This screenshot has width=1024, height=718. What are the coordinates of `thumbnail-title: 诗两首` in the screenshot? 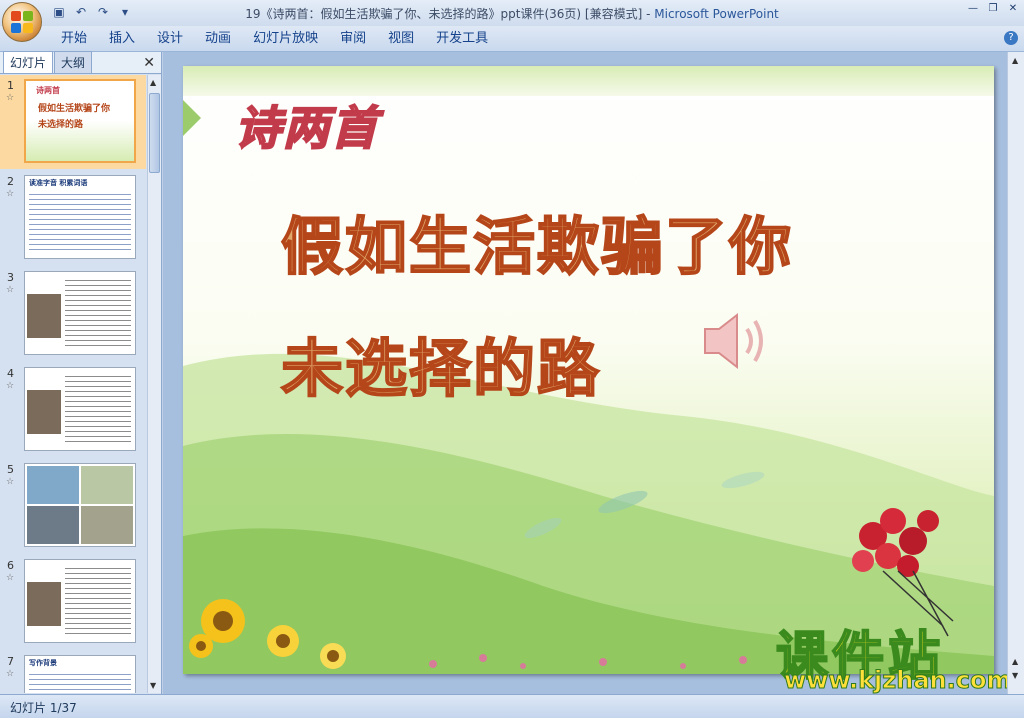 It's located at (48, 90).